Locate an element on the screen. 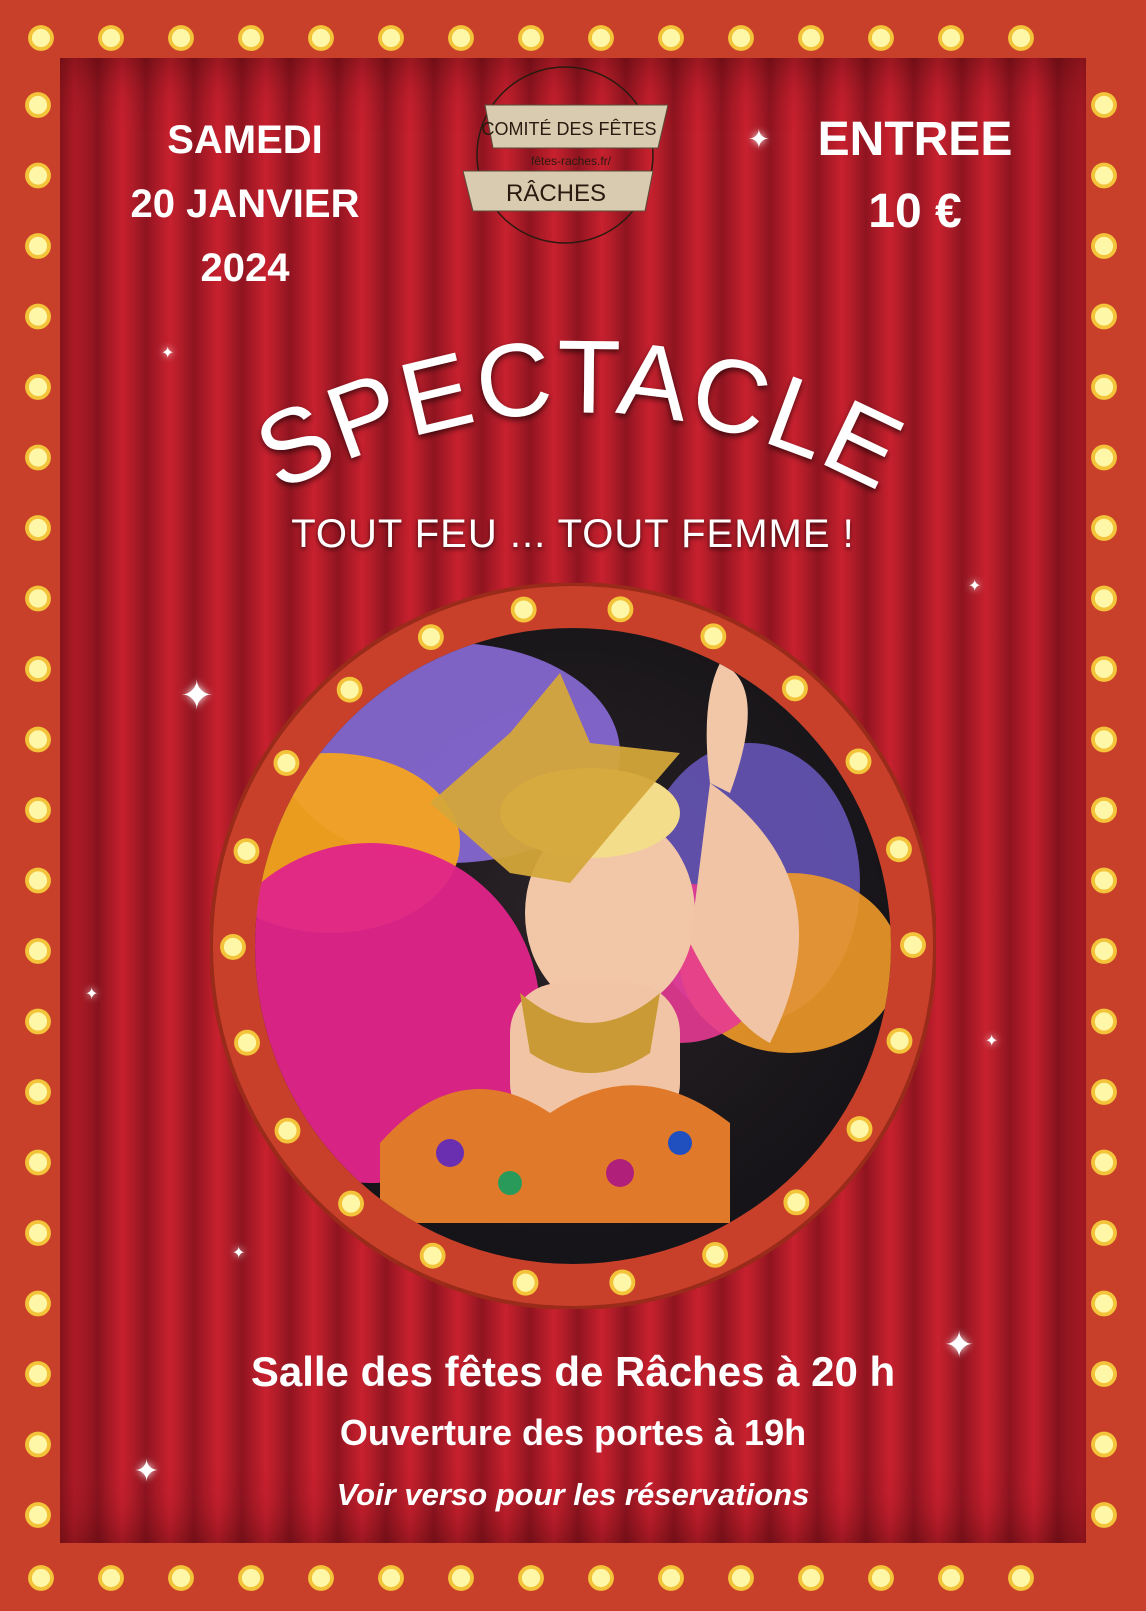  show-title: SPECTACLE is located at coordinates (580, 426).